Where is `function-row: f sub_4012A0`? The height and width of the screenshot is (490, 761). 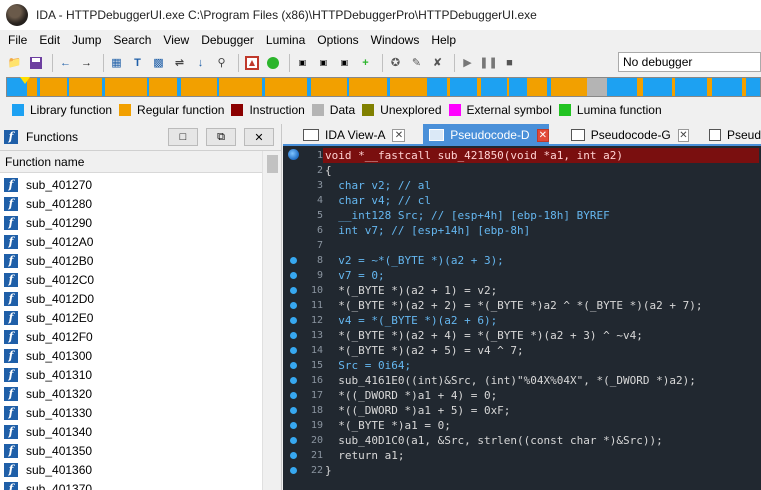 function-row: f sub_4012A0 is located at coordinates (131, 241).